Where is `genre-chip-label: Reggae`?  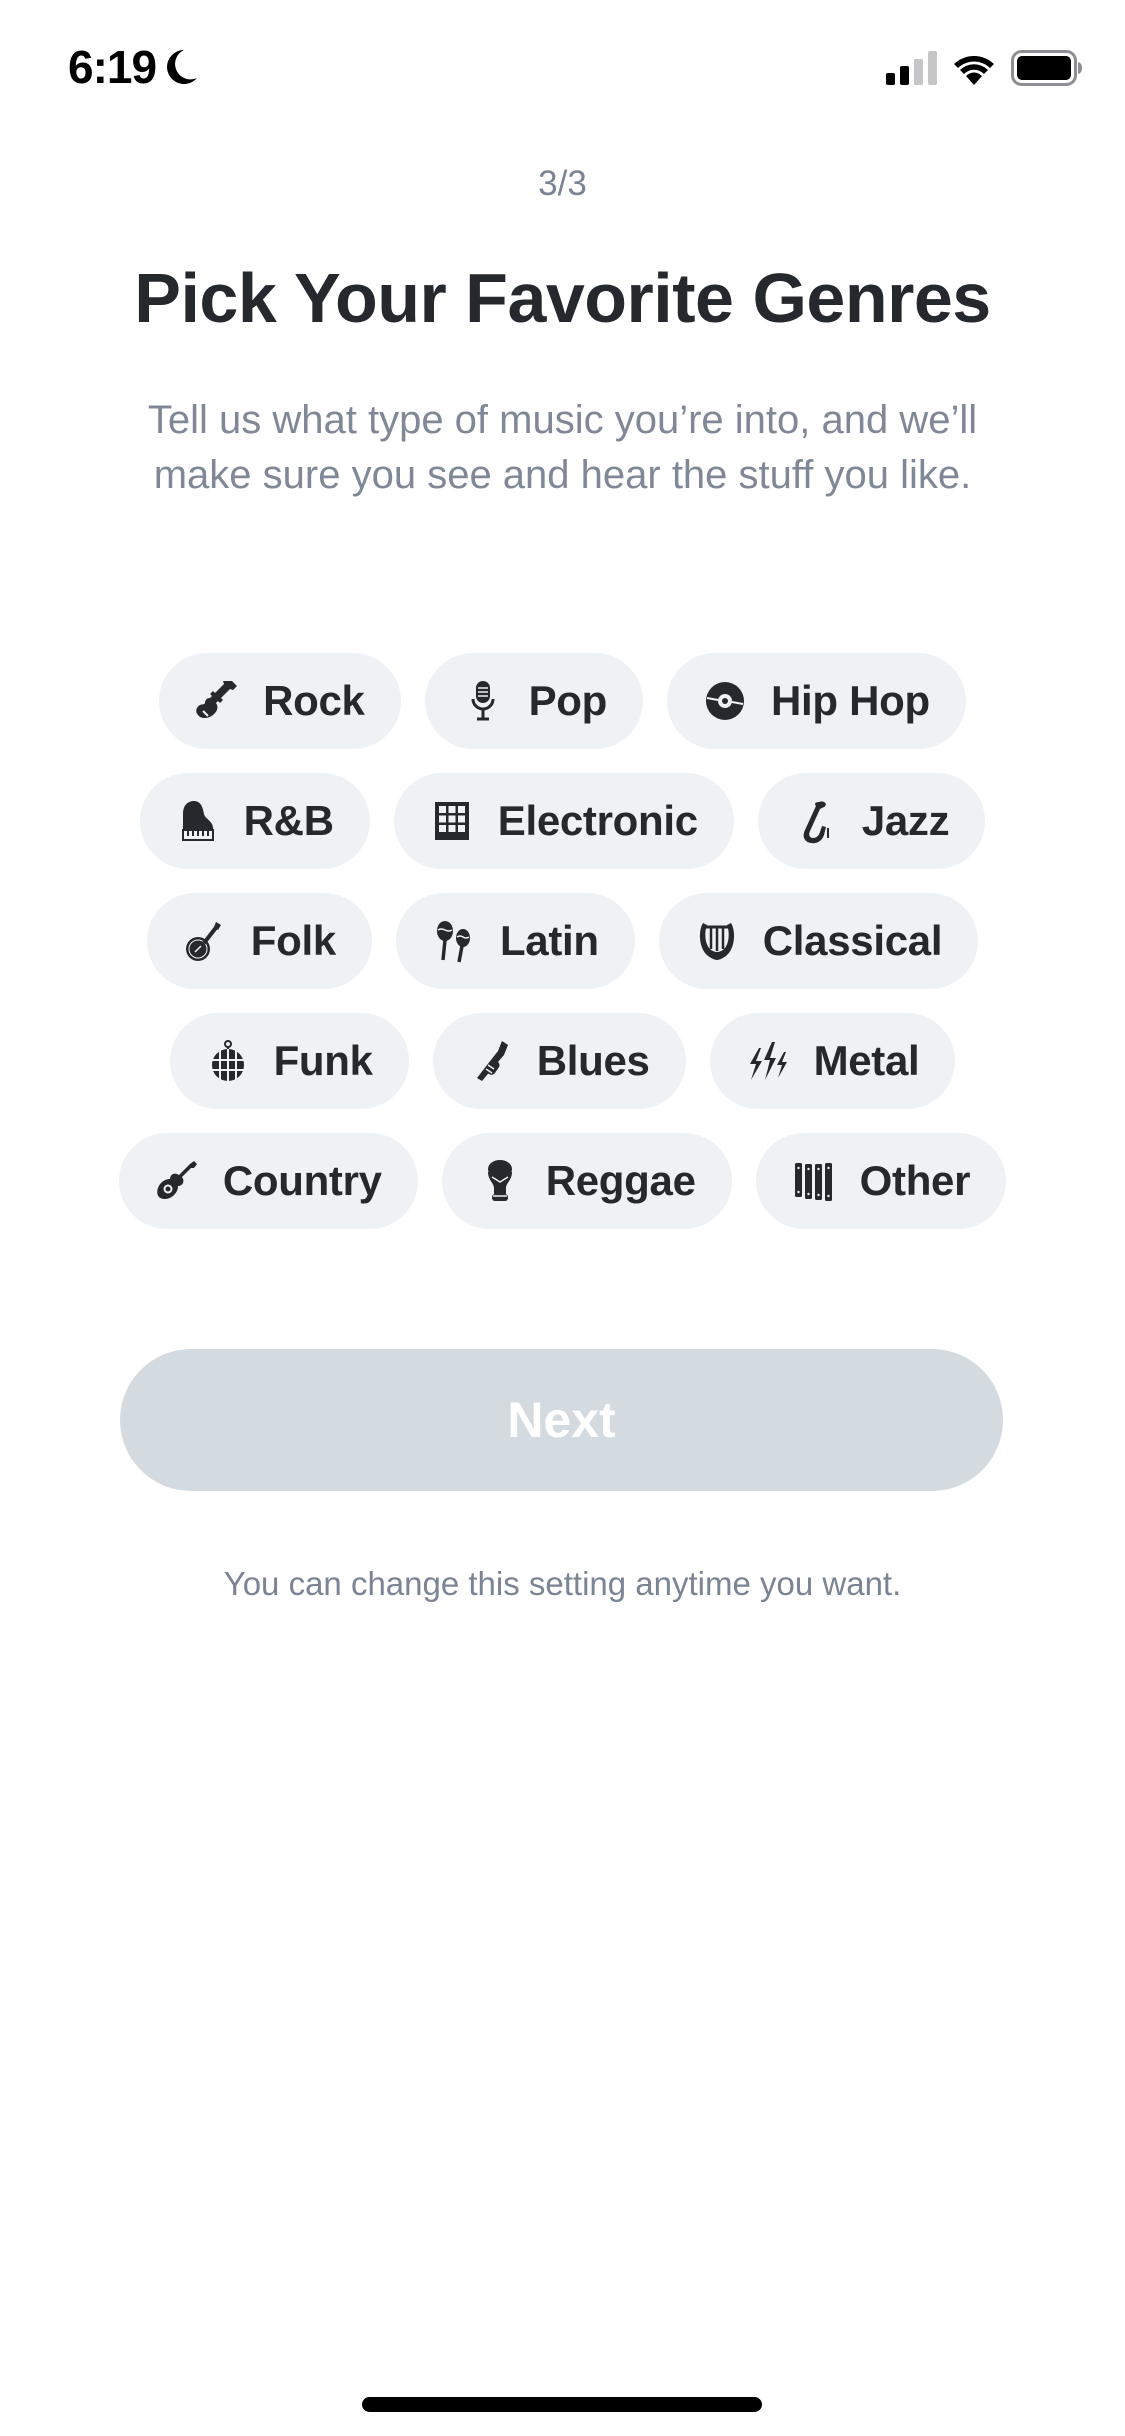
genre-chip-label: Reggae is located at coordinates (620, 1180).